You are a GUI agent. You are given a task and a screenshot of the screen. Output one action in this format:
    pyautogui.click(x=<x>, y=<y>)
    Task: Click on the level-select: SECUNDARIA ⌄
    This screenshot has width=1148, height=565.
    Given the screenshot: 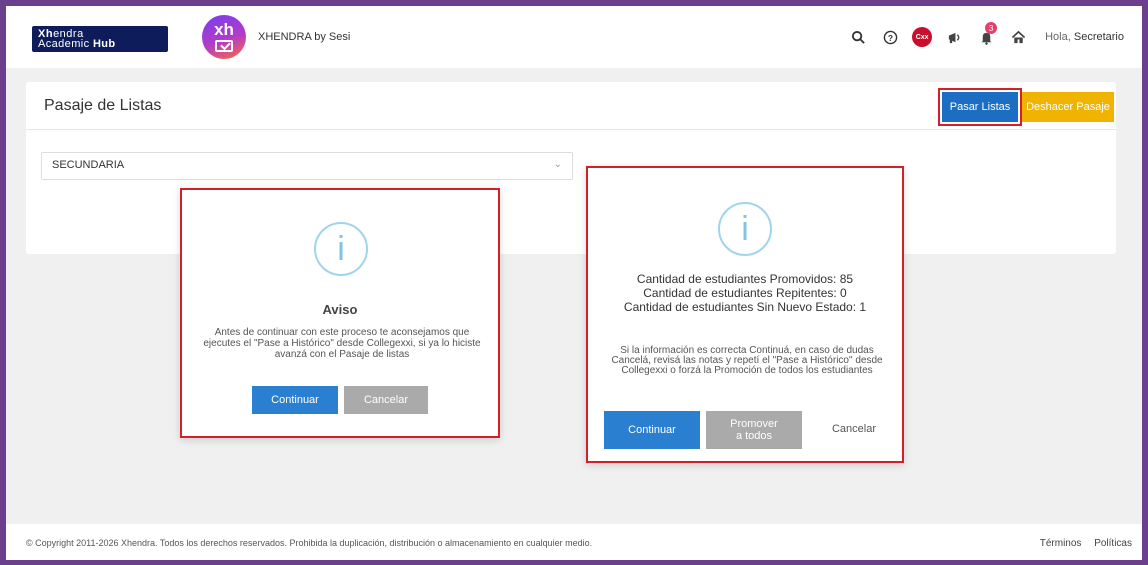 What is the action you would take?
    pyautogui.click(x=307, y=166)
    